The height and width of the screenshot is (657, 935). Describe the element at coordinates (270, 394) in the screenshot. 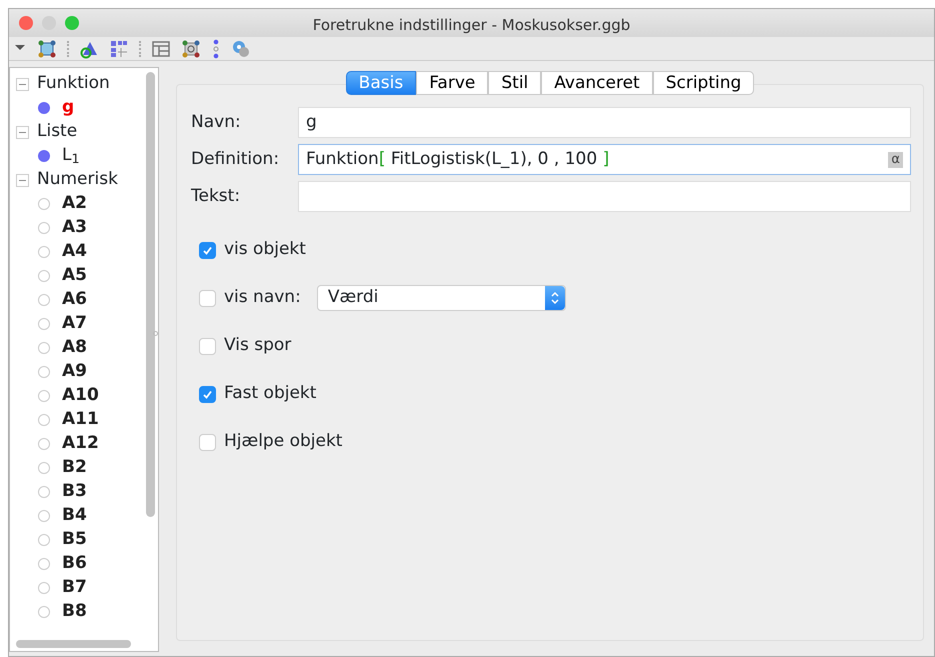

I see `checkbox-label: Fast objekt` at that location.